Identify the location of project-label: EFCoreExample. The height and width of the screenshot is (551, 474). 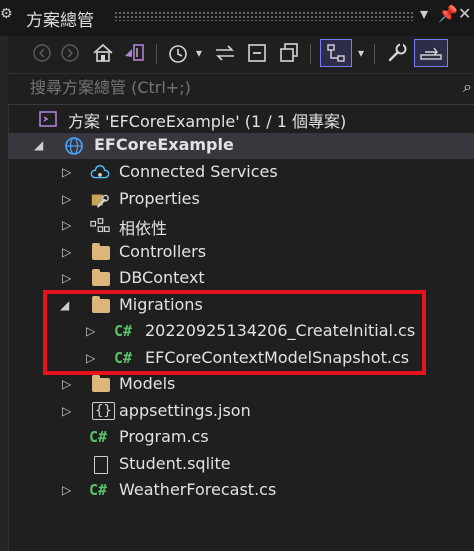
(164, 144).